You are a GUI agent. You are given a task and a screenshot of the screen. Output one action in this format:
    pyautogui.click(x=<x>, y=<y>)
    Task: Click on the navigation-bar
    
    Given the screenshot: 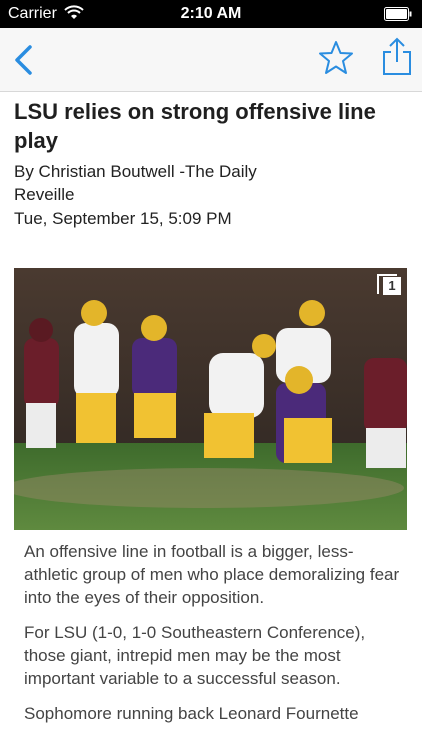 What is the action you would take?
    pyautogui.click(x=211, y=60)
    